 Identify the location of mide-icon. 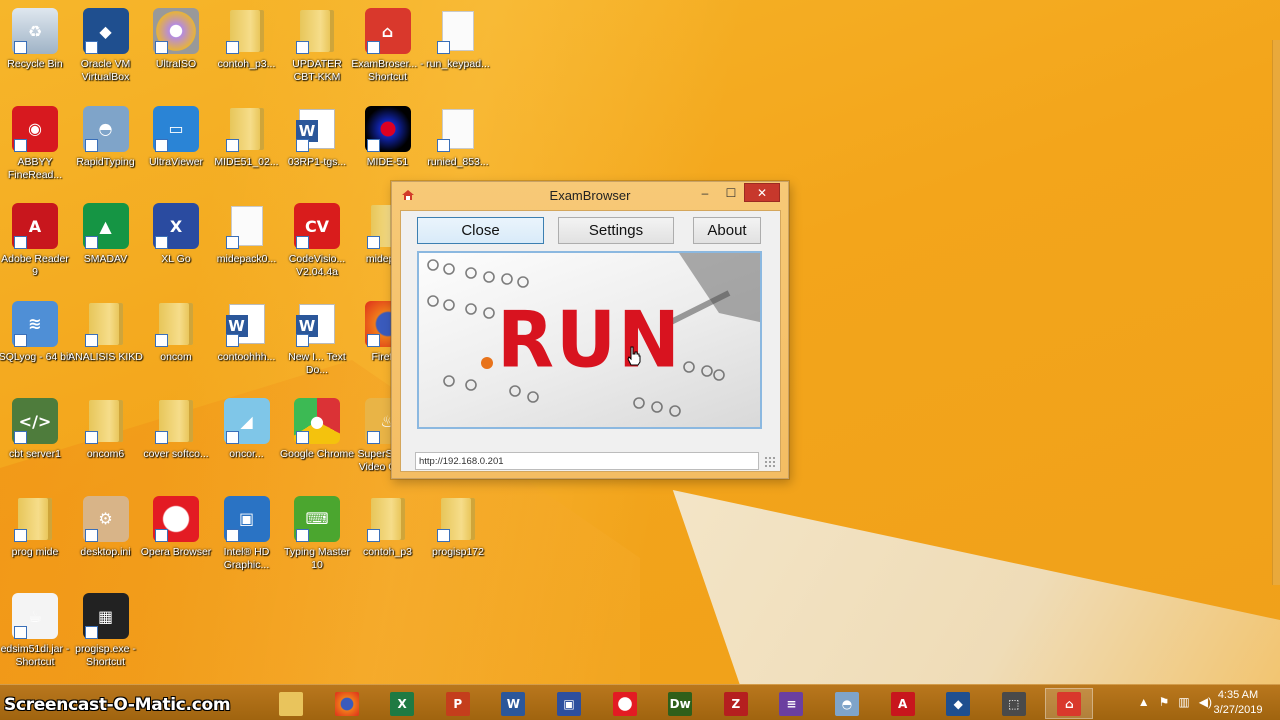
(387, 128).